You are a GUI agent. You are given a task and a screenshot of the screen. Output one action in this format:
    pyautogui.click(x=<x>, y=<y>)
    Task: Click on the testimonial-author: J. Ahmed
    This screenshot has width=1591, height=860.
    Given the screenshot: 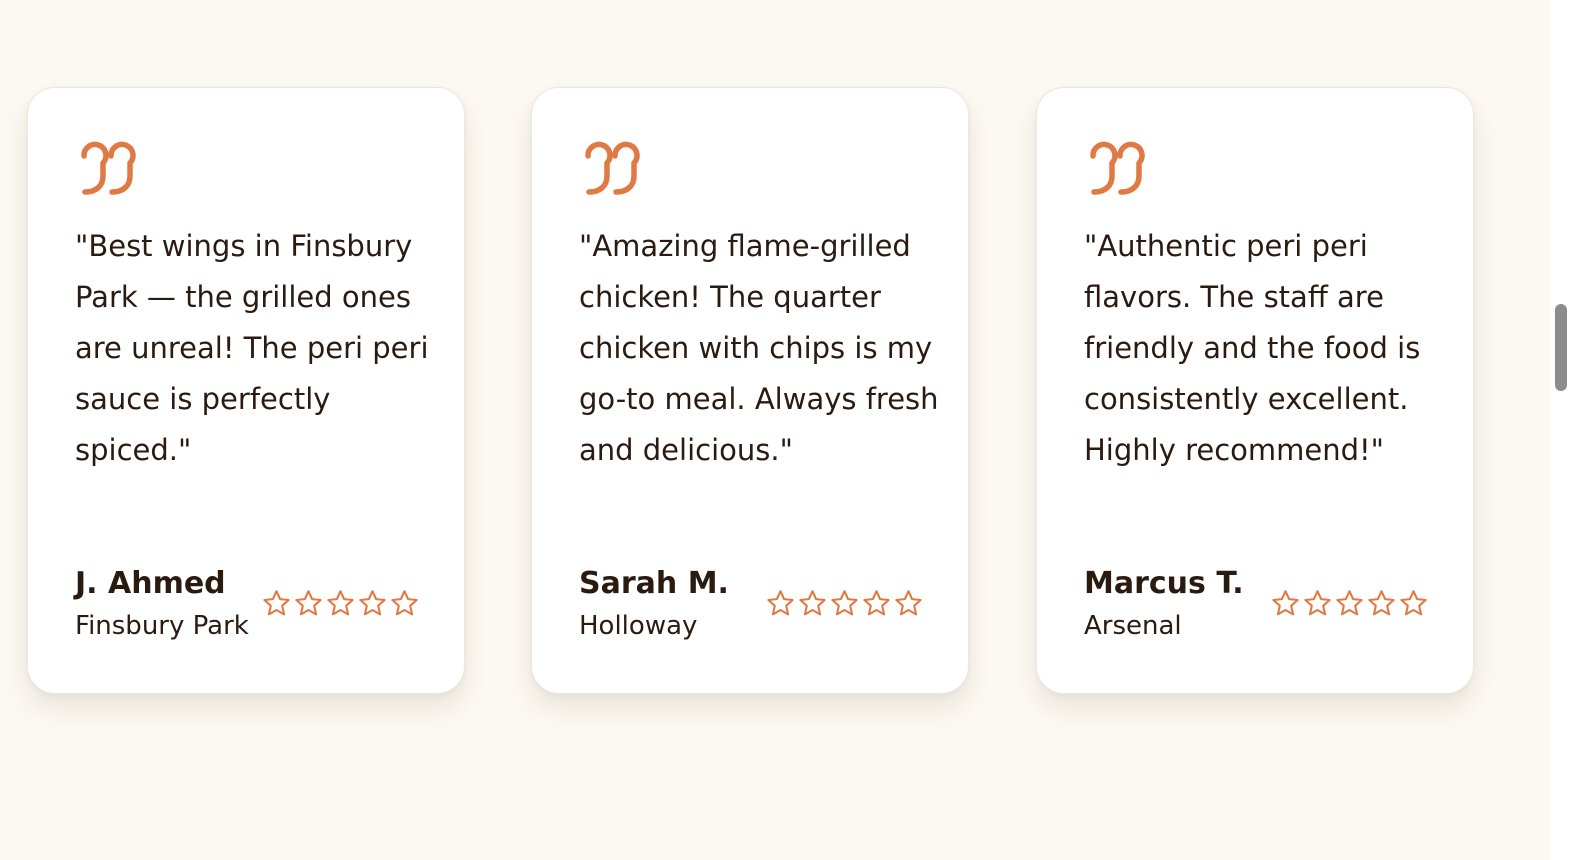 What is the action you would take?
    pyautogui.click(x=150, y=583)
    